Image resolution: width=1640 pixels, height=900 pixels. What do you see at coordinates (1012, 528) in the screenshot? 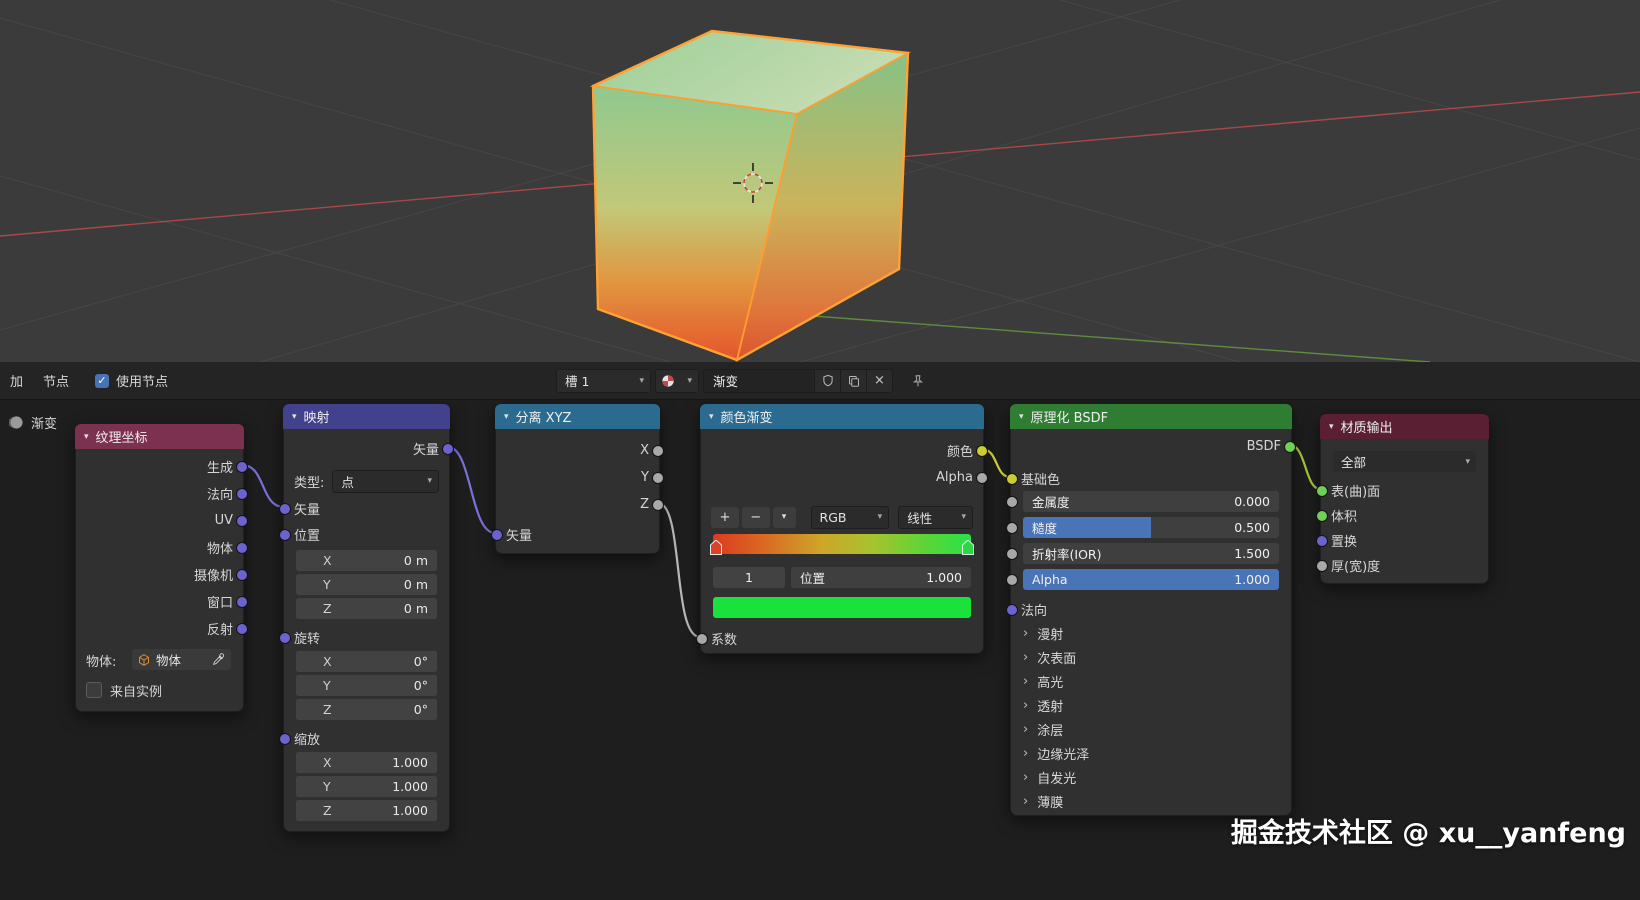
I see `socket-input-roughness` at bounding box center [1012, 528].